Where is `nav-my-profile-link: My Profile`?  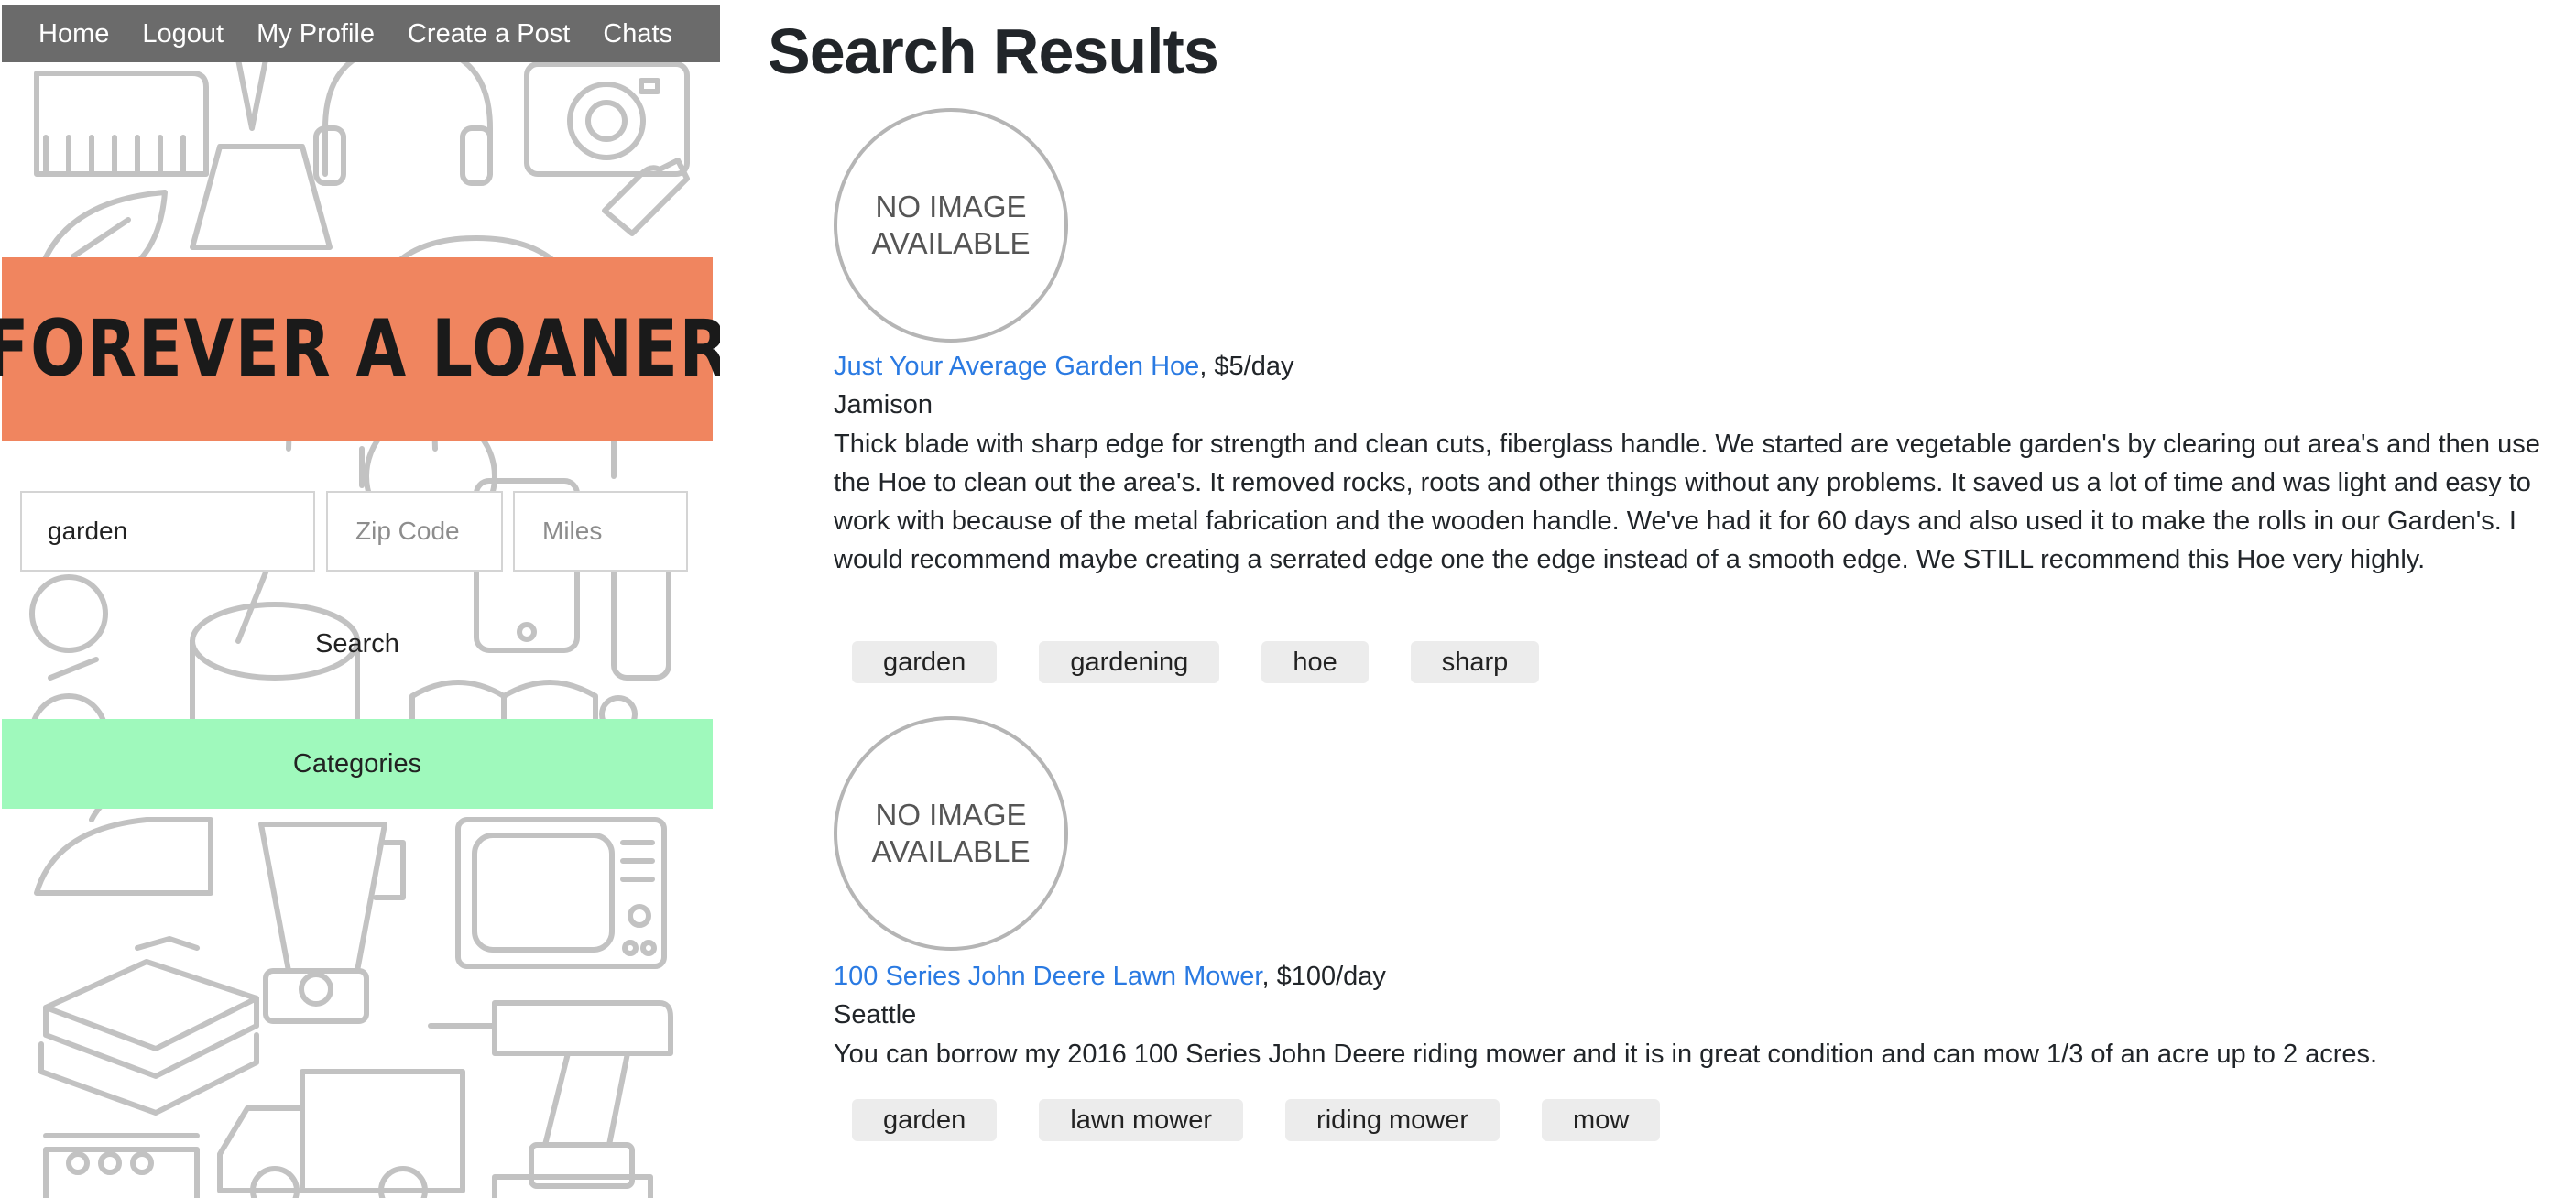 nav-my-profile-link: My Profile is located at coordinates (316, 34).